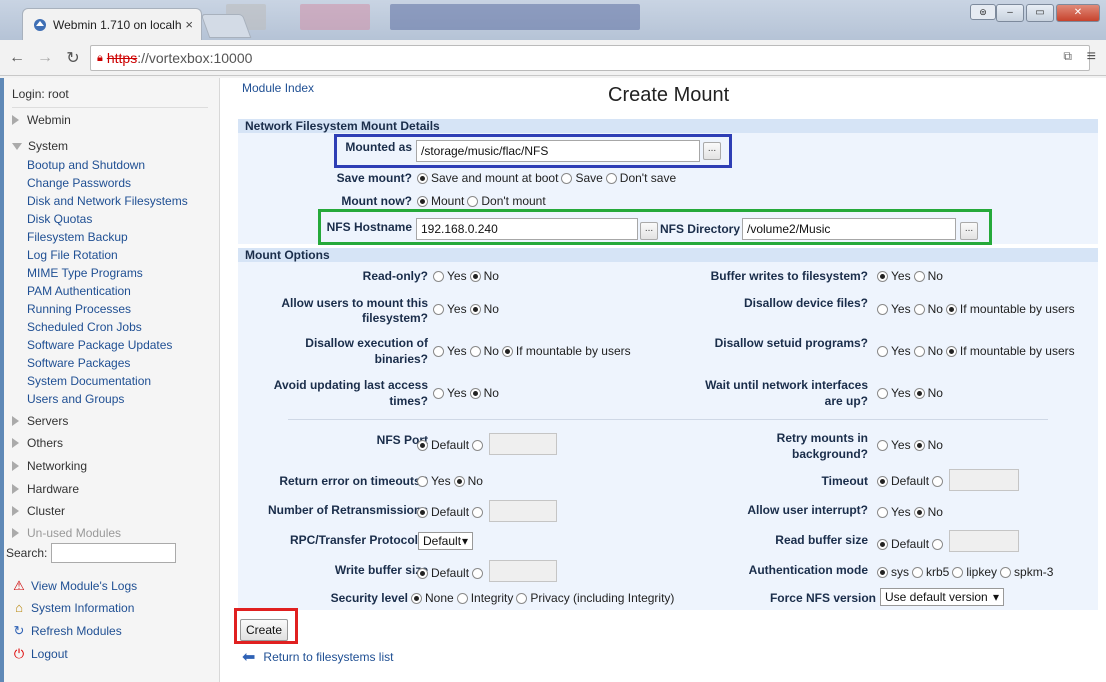 This screenshot has width=1106, height=682. Describe the element at coordinates (278, 88) in the screenshot. I see `module-index-link: Module Index` at that location.